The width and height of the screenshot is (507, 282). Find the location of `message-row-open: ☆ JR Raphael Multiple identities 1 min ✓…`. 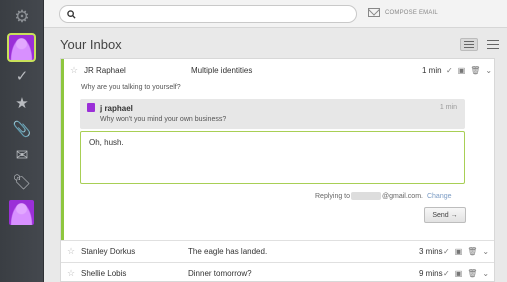

message-row-open: ☆ JR Raphael Multiple identities 1 min ✓… is located at coordinates (277, 70).